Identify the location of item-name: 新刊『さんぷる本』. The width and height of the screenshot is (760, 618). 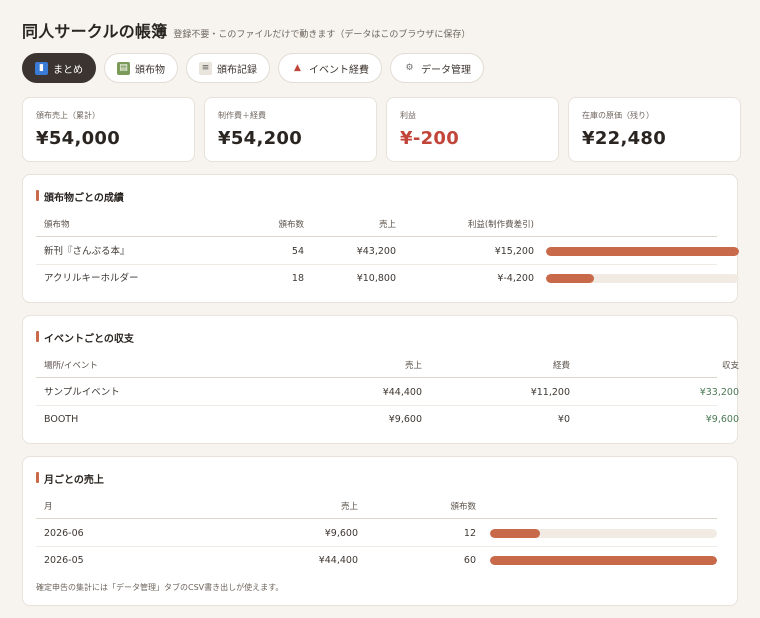
(87, 251).